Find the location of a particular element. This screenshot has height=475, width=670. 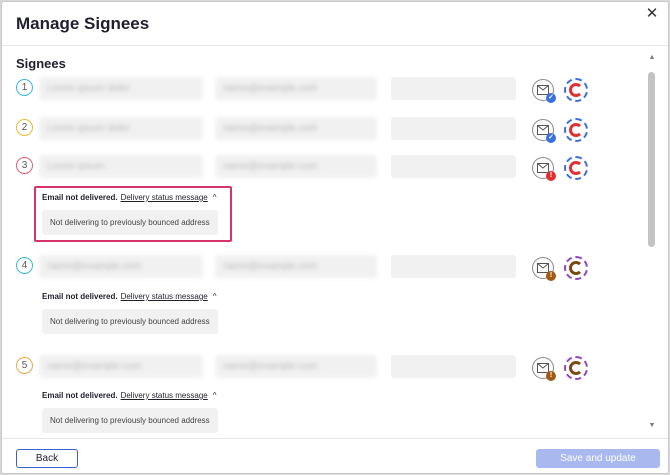

signee-number-2: 2 is located at coordinates (24, 127).